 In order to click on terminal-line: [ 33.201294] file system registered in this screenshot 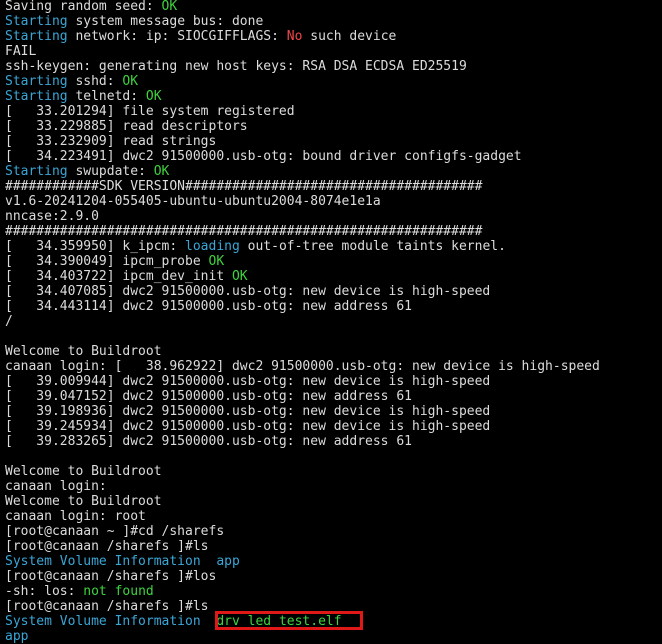, I will do `click(333, 111)`.